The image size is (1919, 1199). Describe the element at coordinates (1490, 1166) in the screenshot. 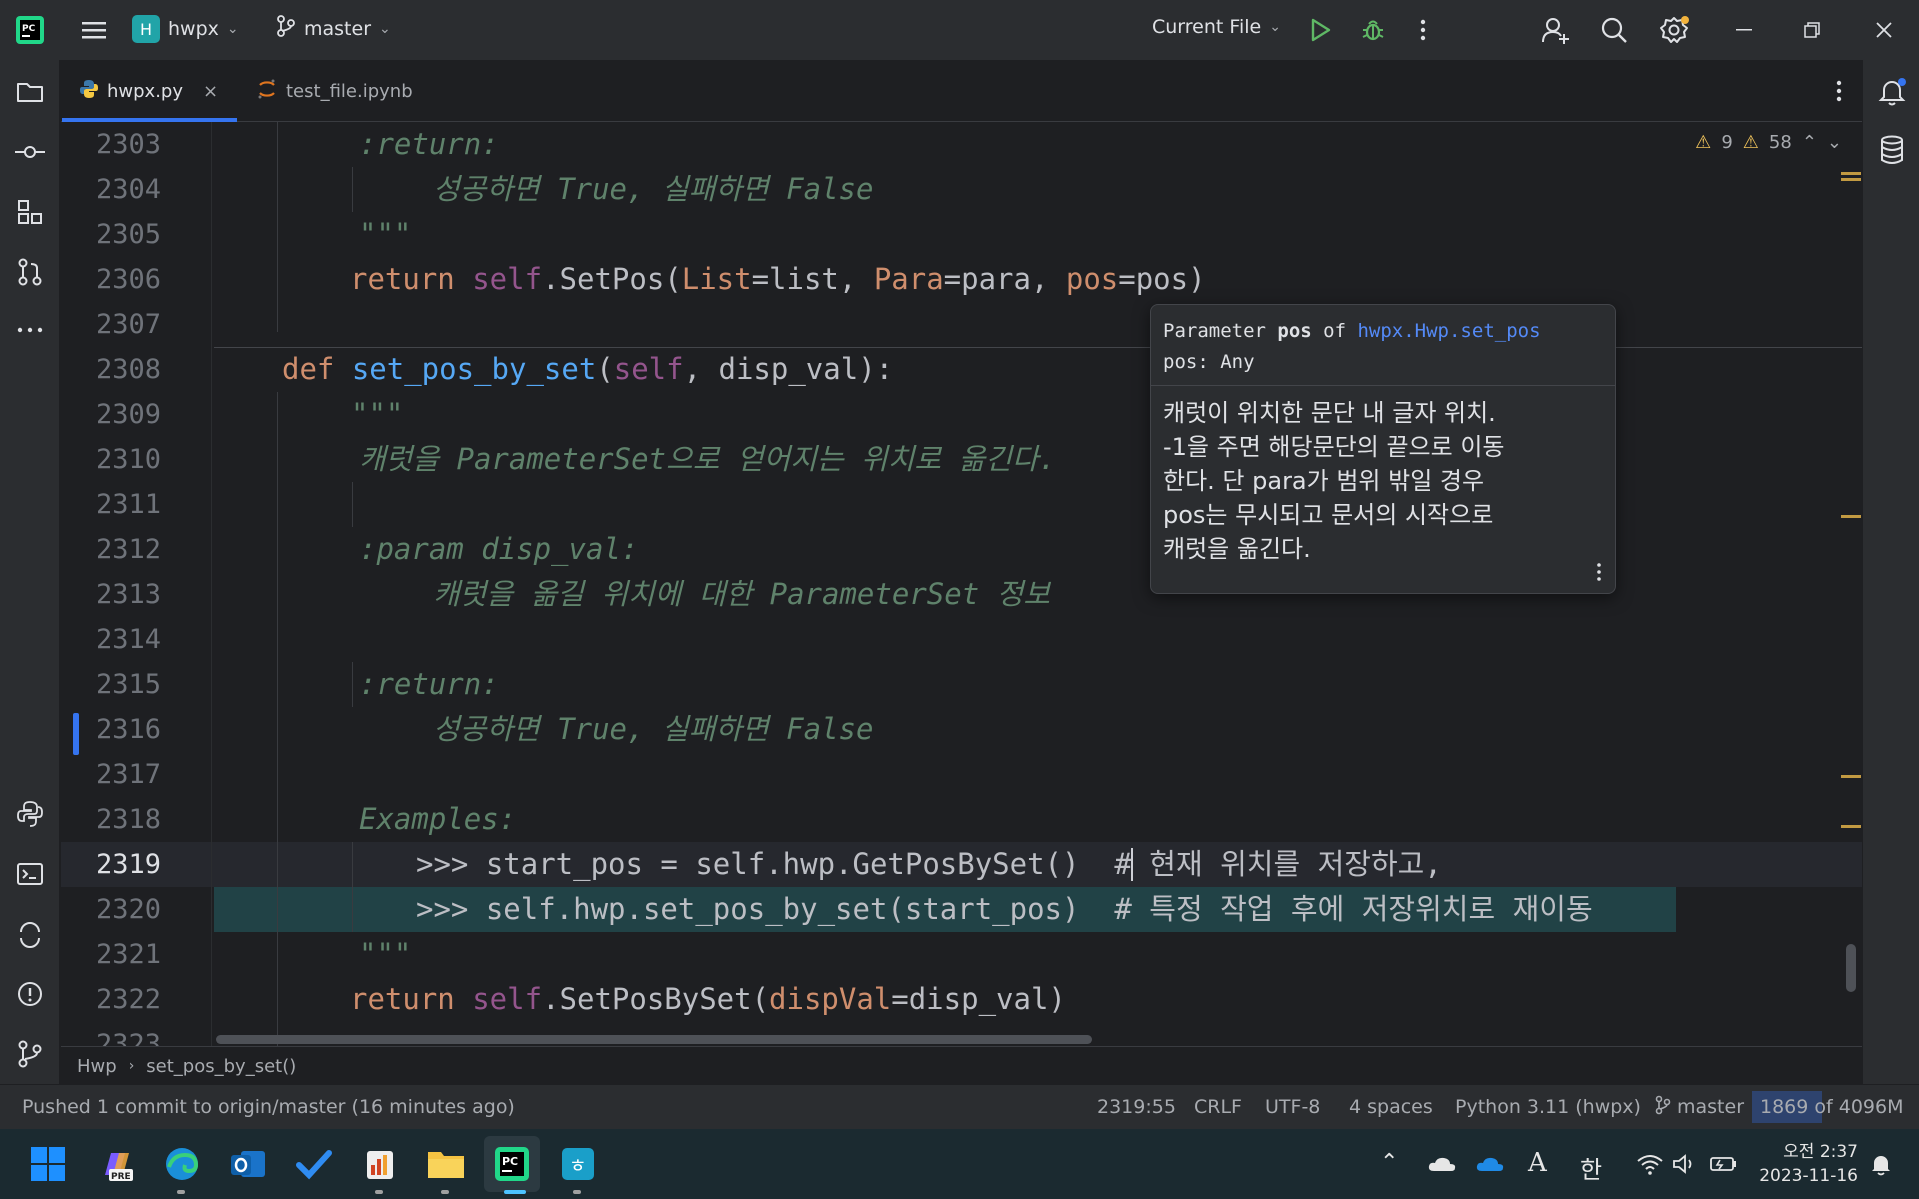

I see `onedrive-business-icon` at that location.